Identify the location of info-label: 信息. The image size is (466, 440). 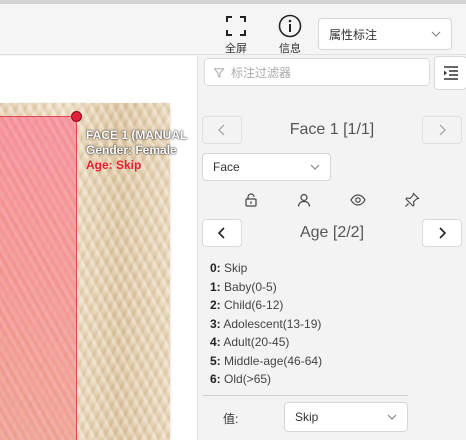
(290, 49).